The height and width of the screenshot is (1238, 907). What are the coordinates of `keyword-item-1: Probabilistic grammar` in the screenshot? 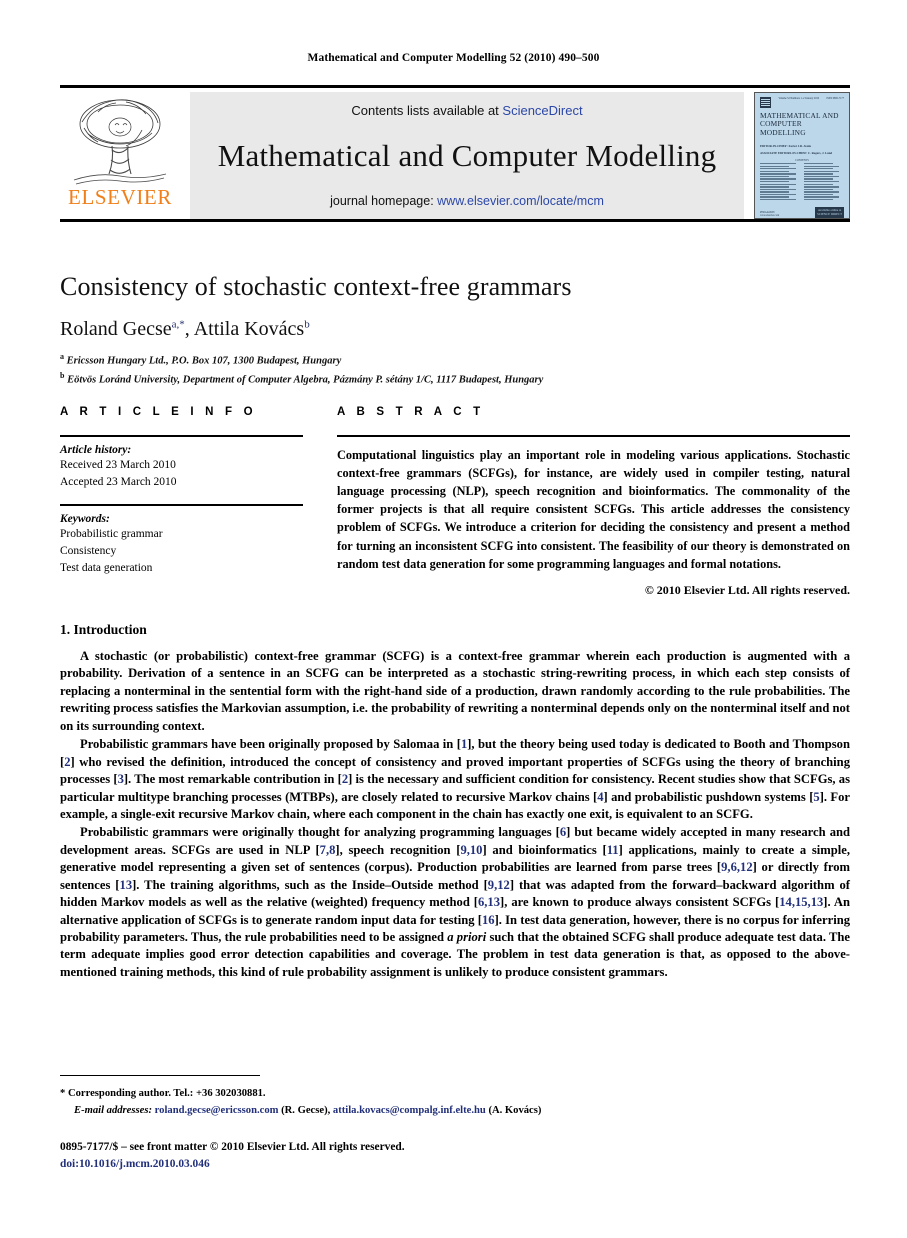 It's located at (111, 533).